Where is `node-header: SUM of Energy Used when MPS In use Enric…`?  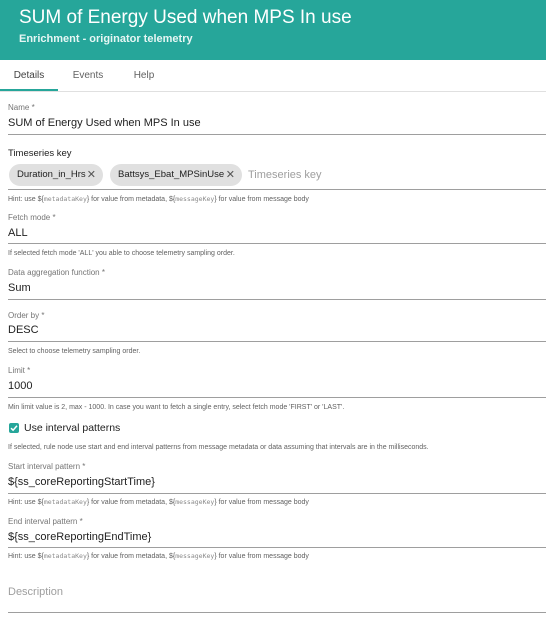
node-header: SUM of Energy Used when MPS In use Enric… is located at coordinates (273, 30).